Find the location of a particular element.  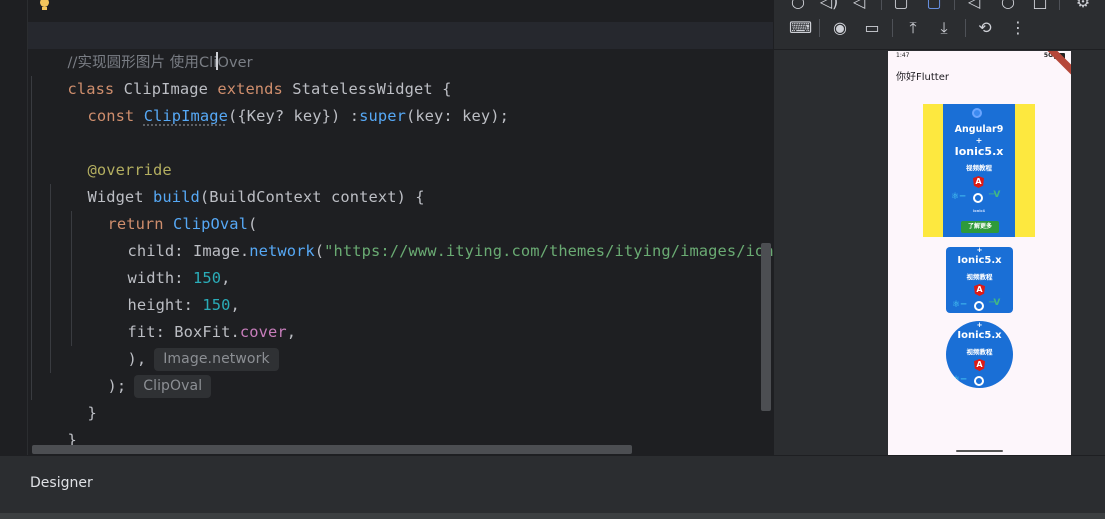

gutter-divider is located at coordinates (27, 227).